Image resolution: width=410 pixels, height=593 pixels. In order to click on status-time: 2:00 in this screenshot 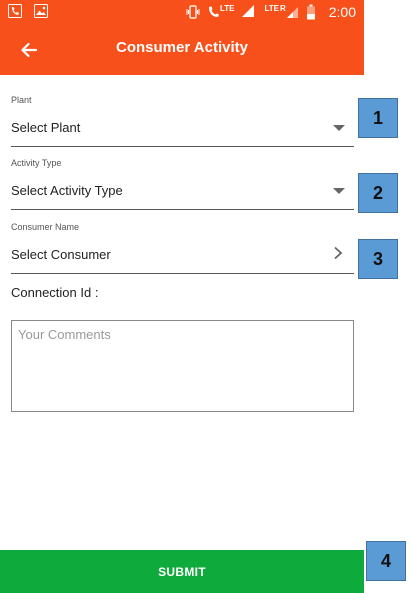, I will do `click(342, 12)`.